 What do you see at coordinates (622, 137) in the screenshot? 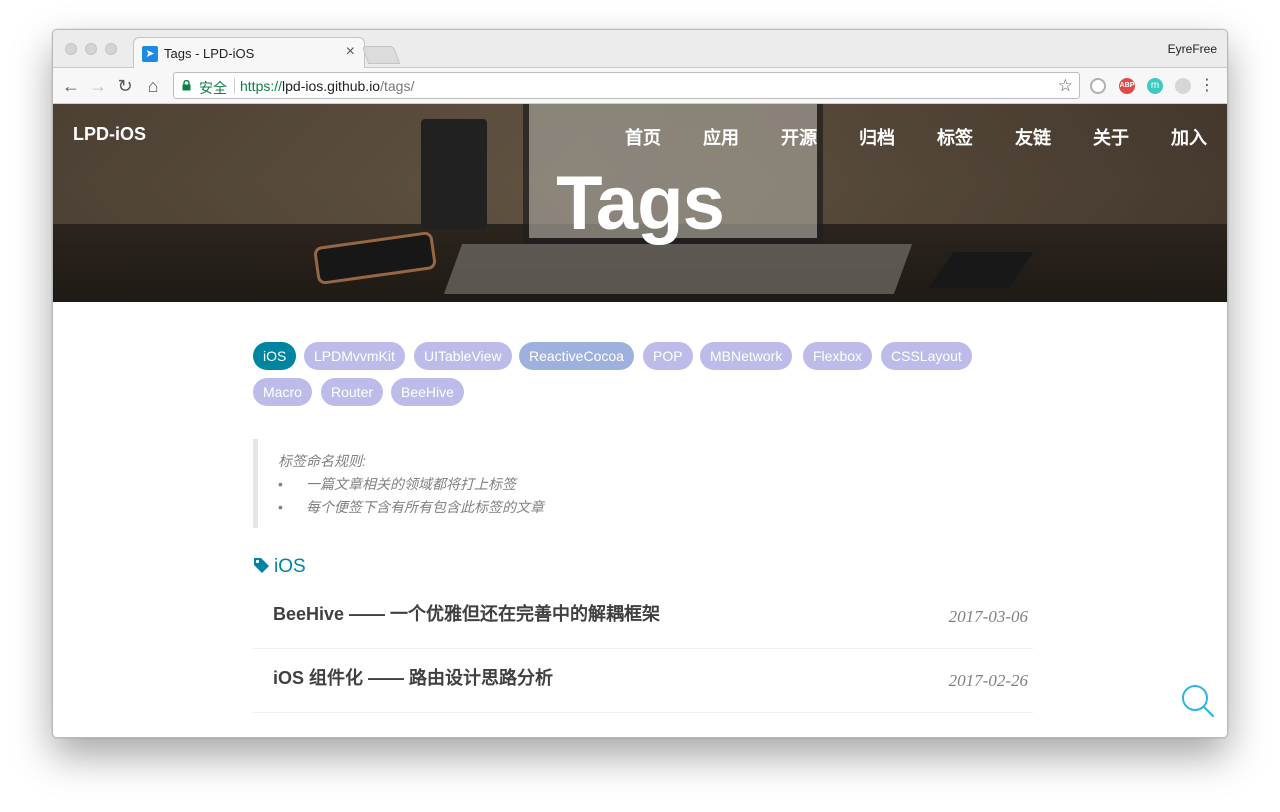
I see `nav-item-home: 首页` at bounding box center [622, 137].